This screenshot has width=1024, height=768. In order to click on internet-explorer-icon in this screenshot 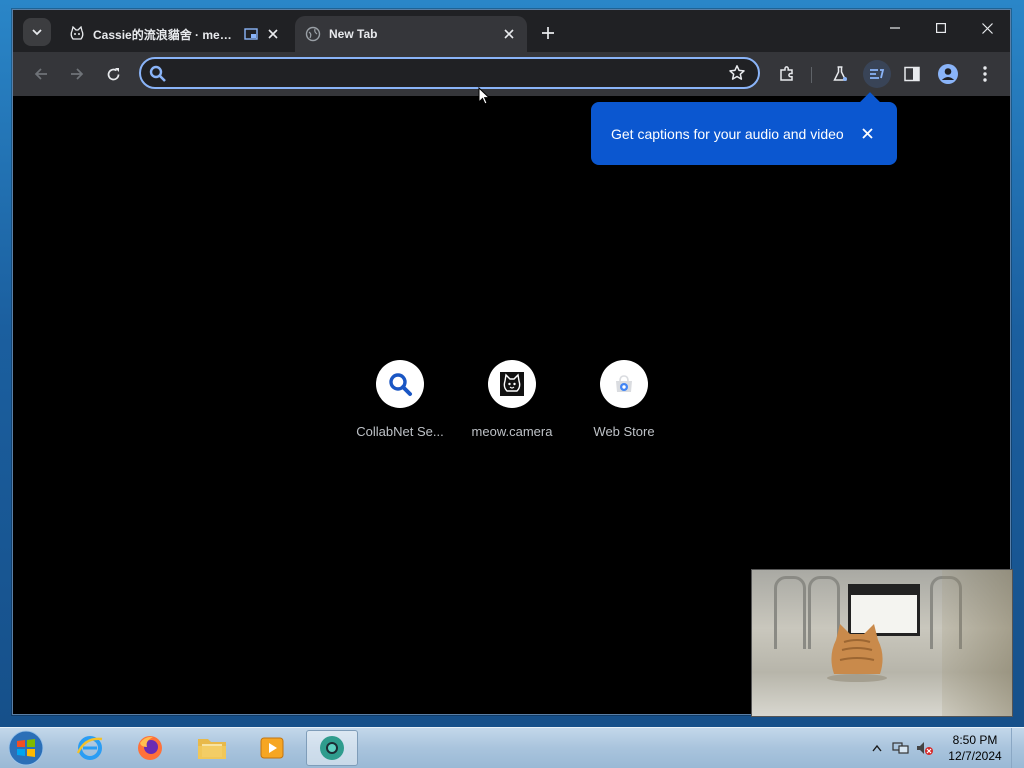, I will do `click(89, 748)`.